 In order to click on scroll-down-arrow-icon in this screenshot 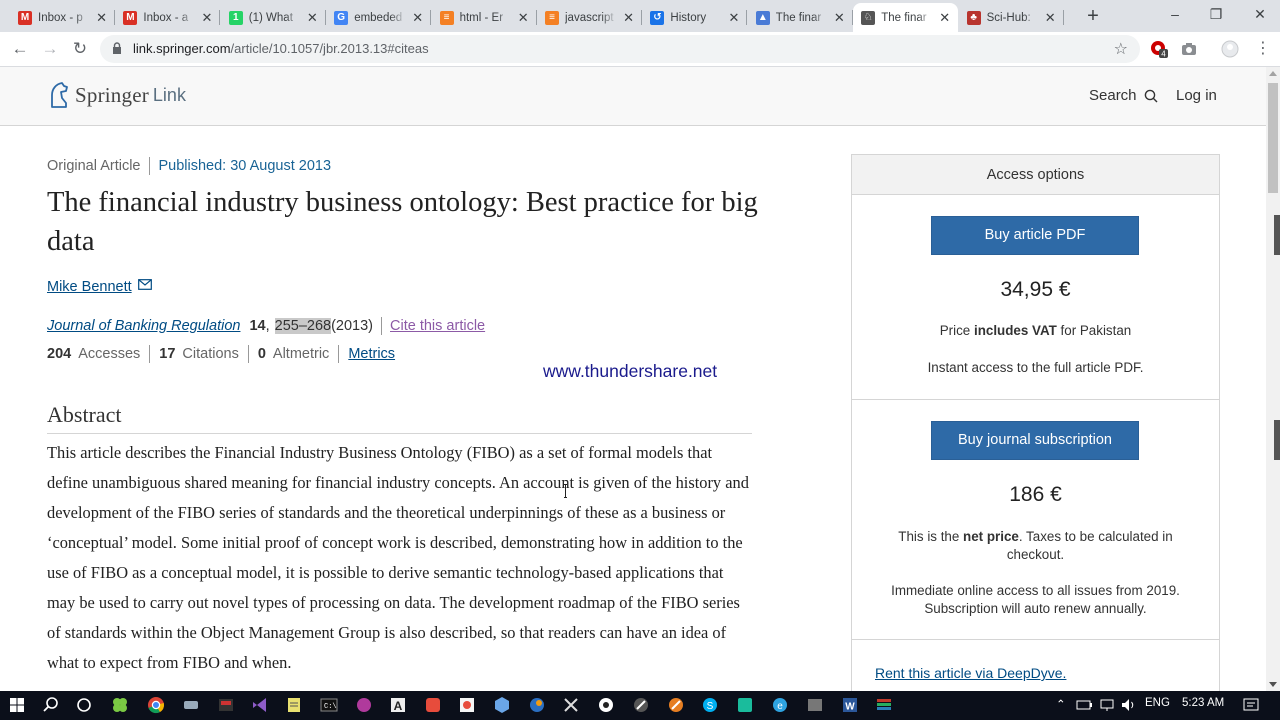, I will do `click(1273, 684)`.